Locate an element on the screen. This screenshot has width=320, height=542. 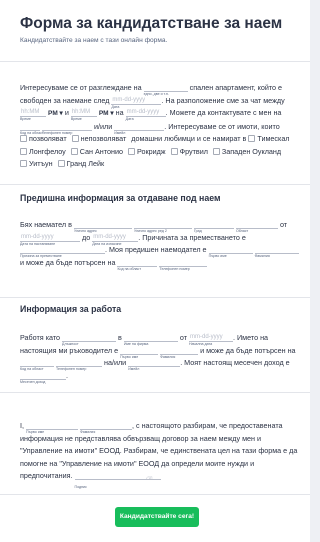
location-checkbox: Тимескал is located at coordinates (269, 139).